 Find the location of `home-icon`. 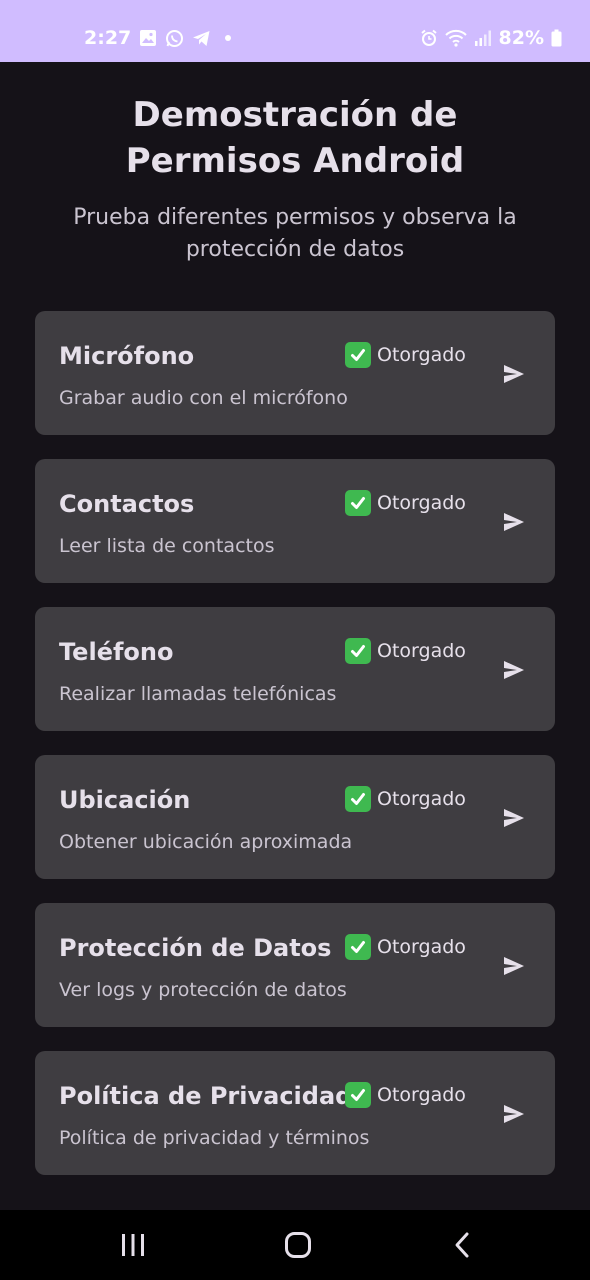

home-icon is located at coordinates (298, 1245).